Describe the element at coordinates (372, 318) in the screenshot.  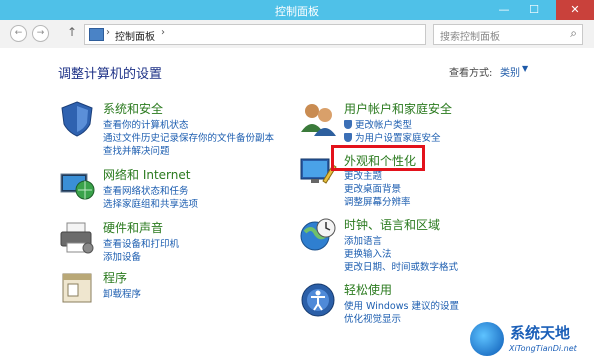
I see `link-optimize-visual: 优化视觉显示` at that location.